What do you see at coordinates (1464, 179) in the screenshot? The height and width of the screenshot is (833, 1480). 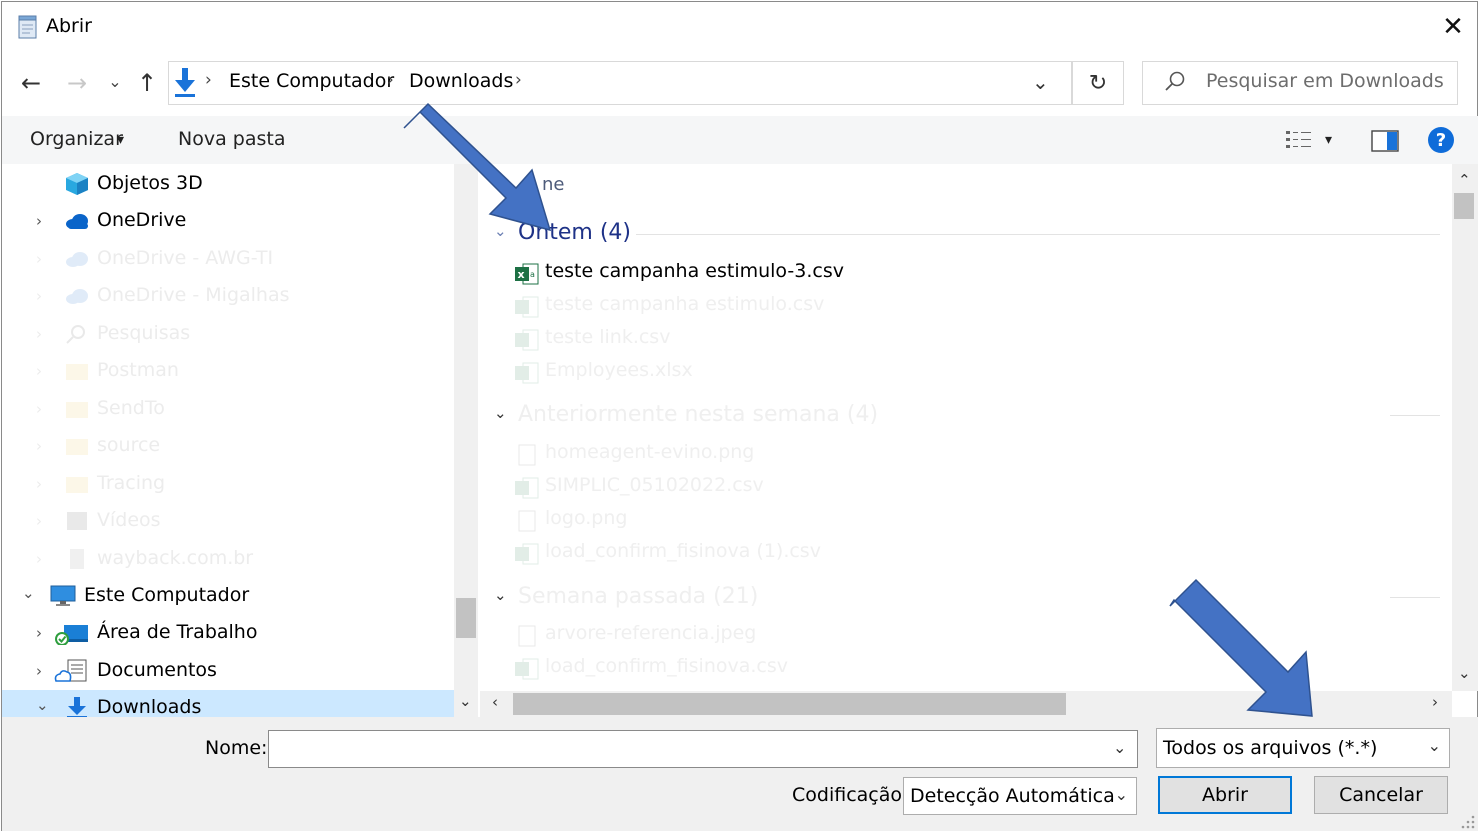 I see `scroll-up-icon: ⌄` at bounding box center [1464, 179].